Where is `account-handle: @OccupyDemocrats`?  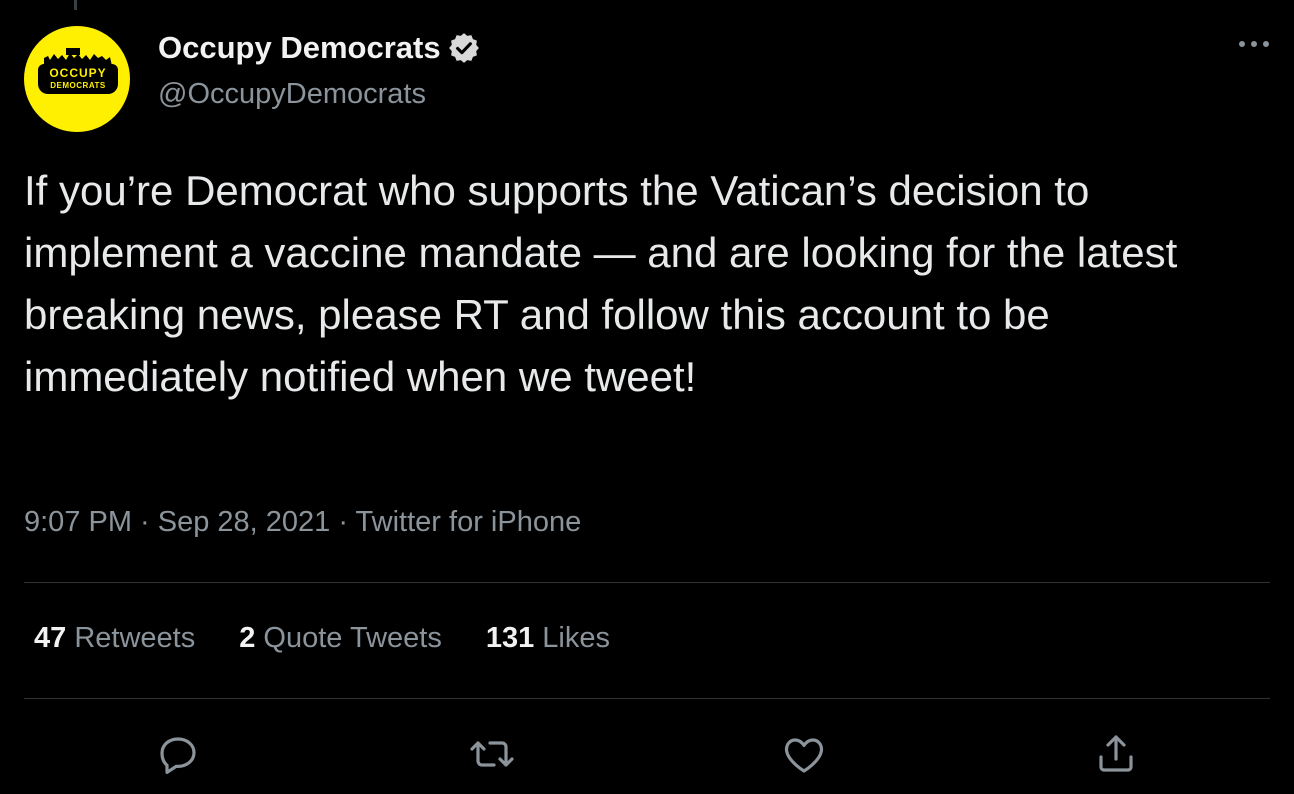
account-handle: @OccupyDemocrats is located at coordinates (292, 94).